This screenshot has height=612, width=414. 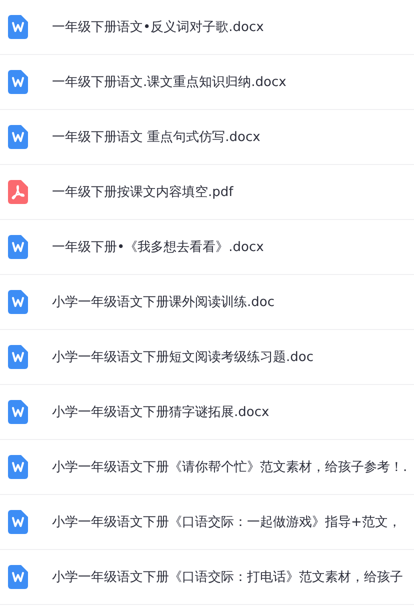 What do you see at coordinates (156, 137) in the screenshot?
I see `file-name: 一年级下册语文 重点句式仿写.docx` at bounding box center [156, 137].